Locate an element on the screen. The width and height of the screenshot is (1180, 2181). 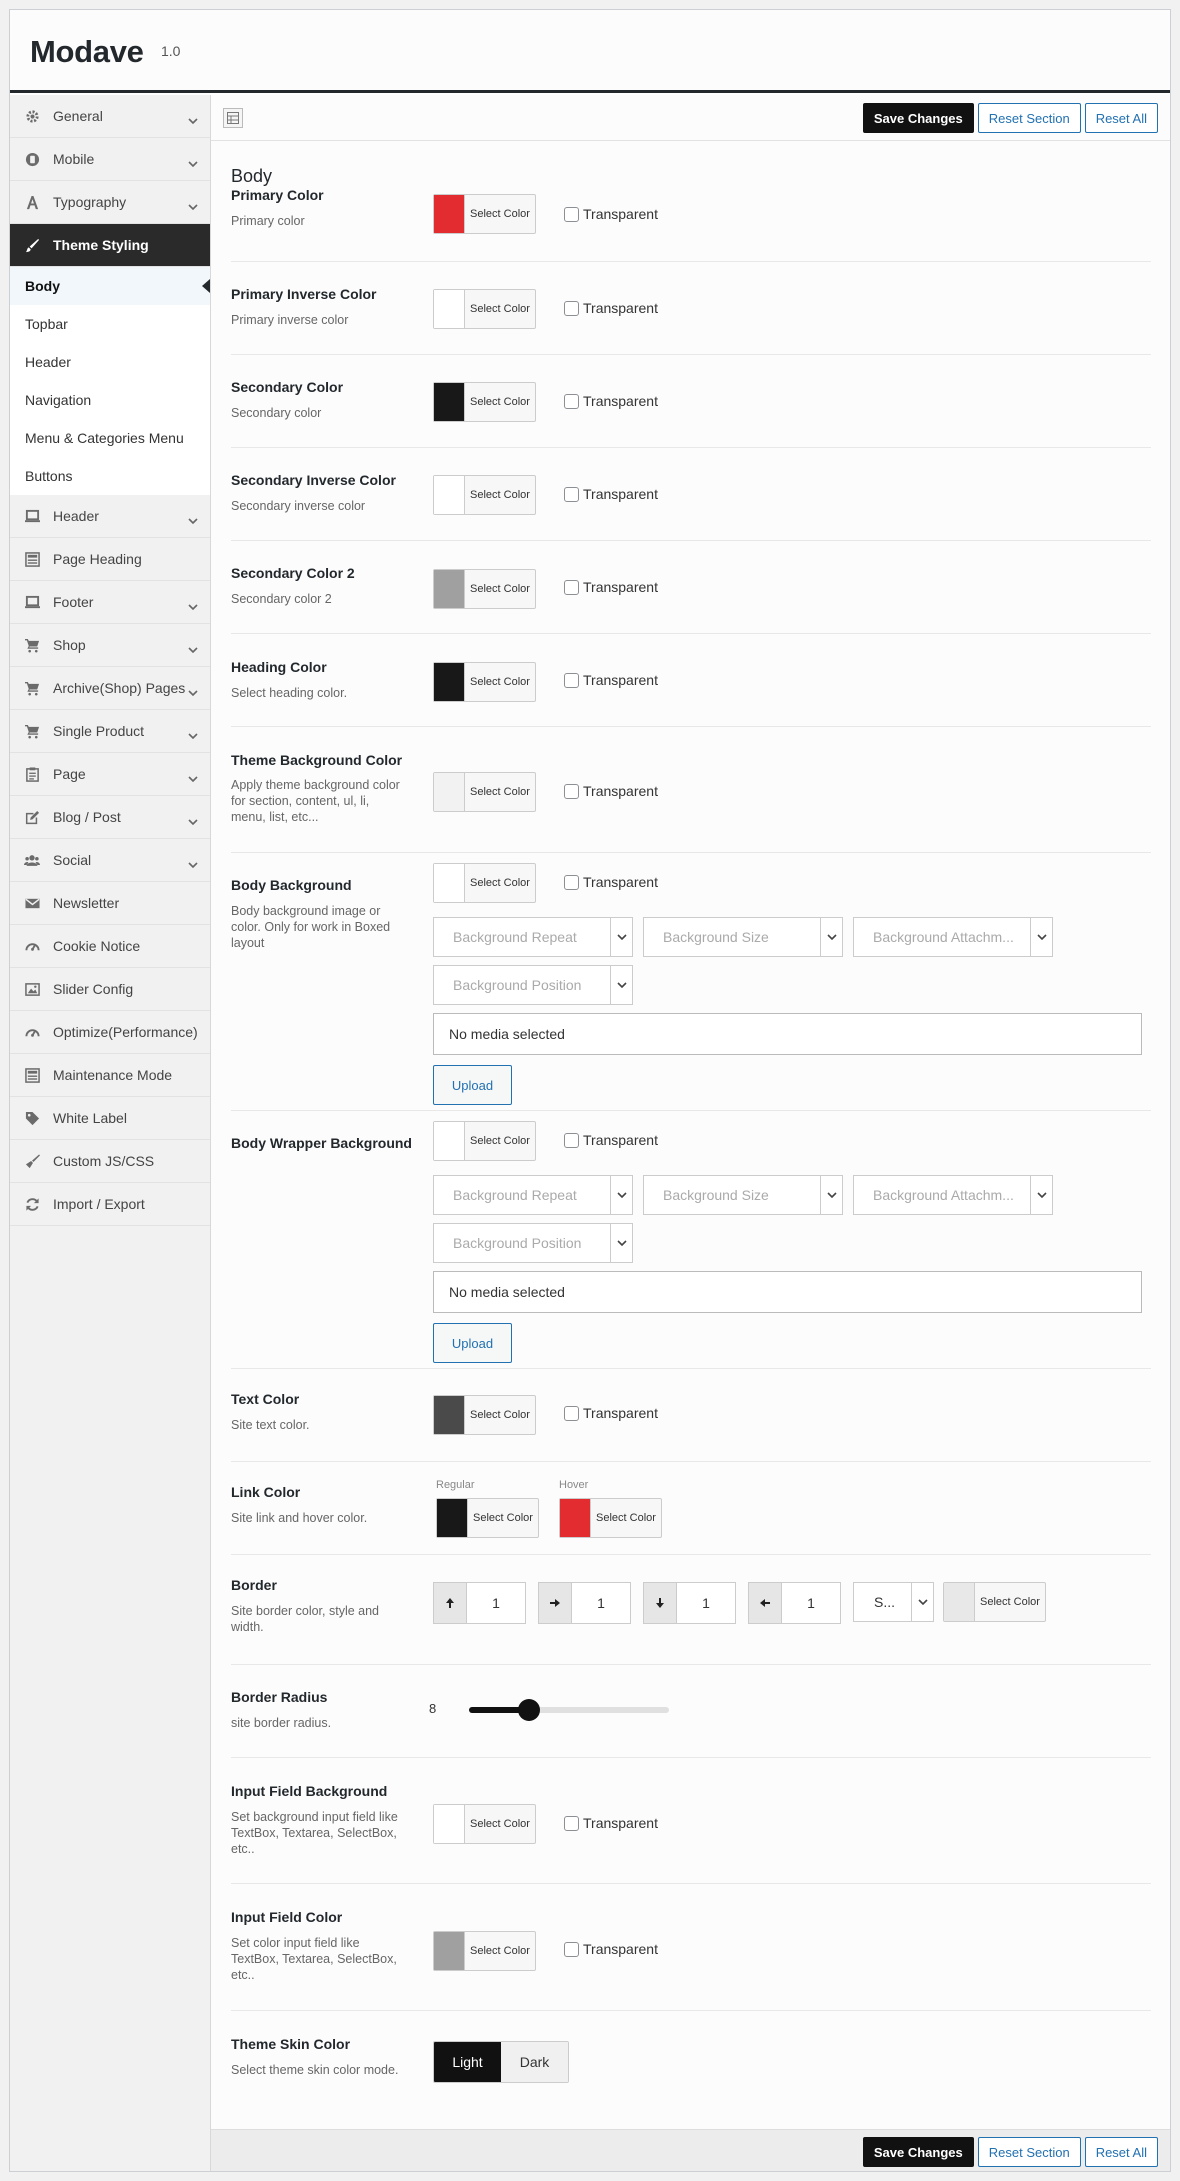
slider-handle is located at coordinates (529, 1710).